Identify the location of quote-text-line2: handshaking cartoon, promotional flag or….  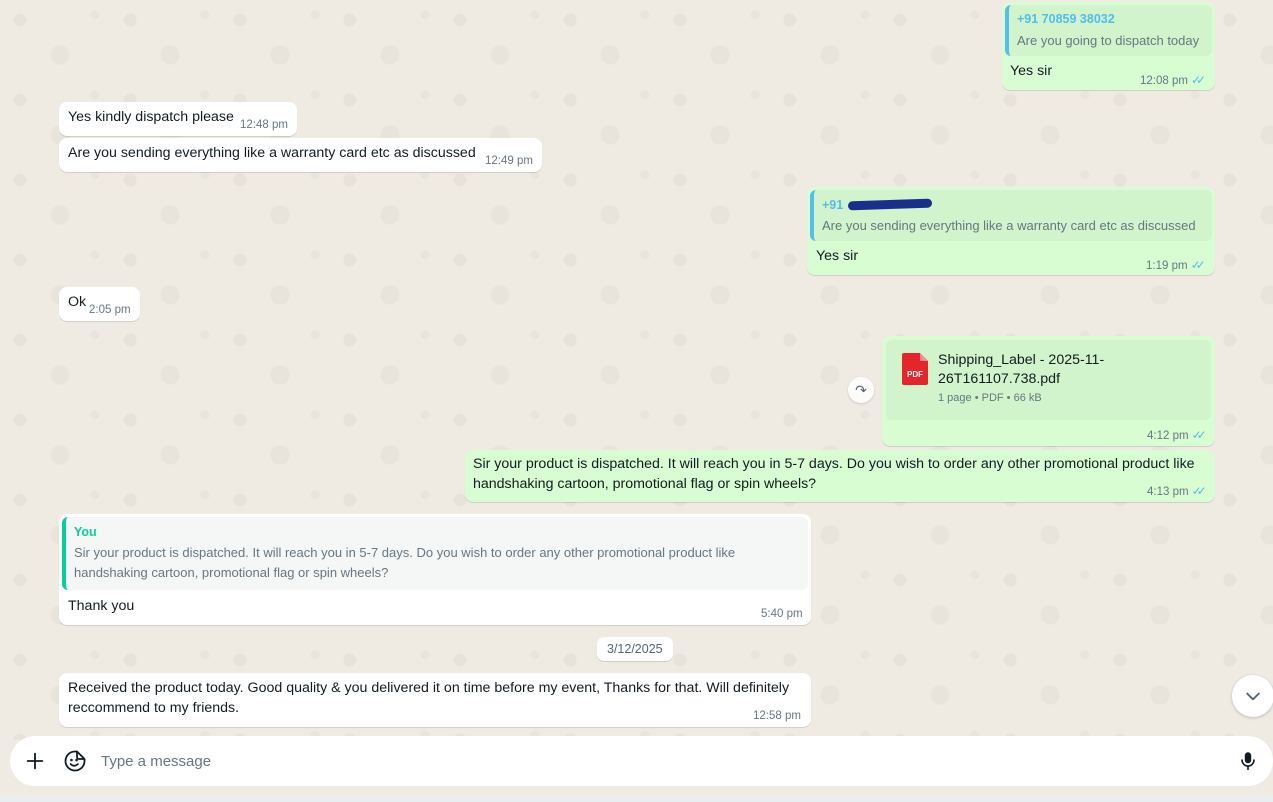
(231, 572).